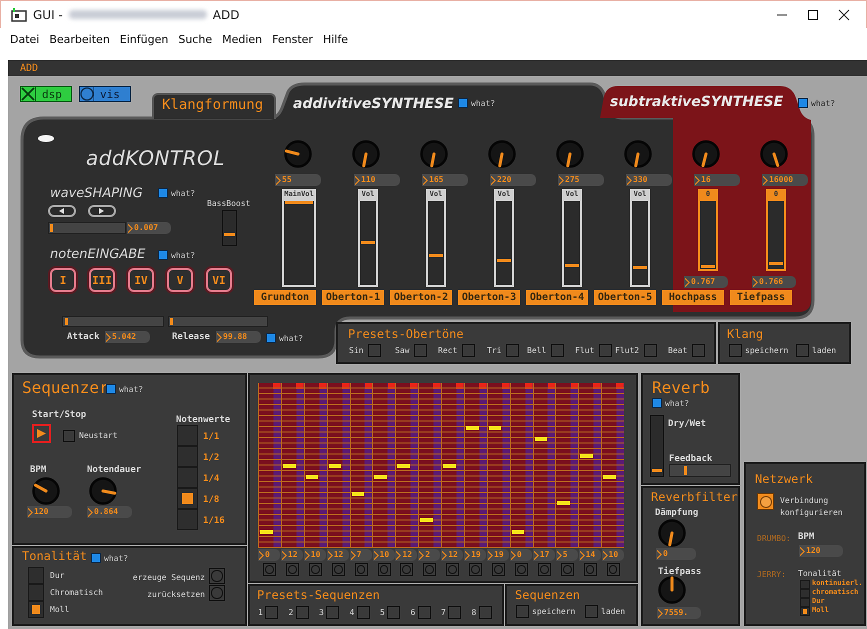  I want to click on number-box: 5.042, so click(127, 337).